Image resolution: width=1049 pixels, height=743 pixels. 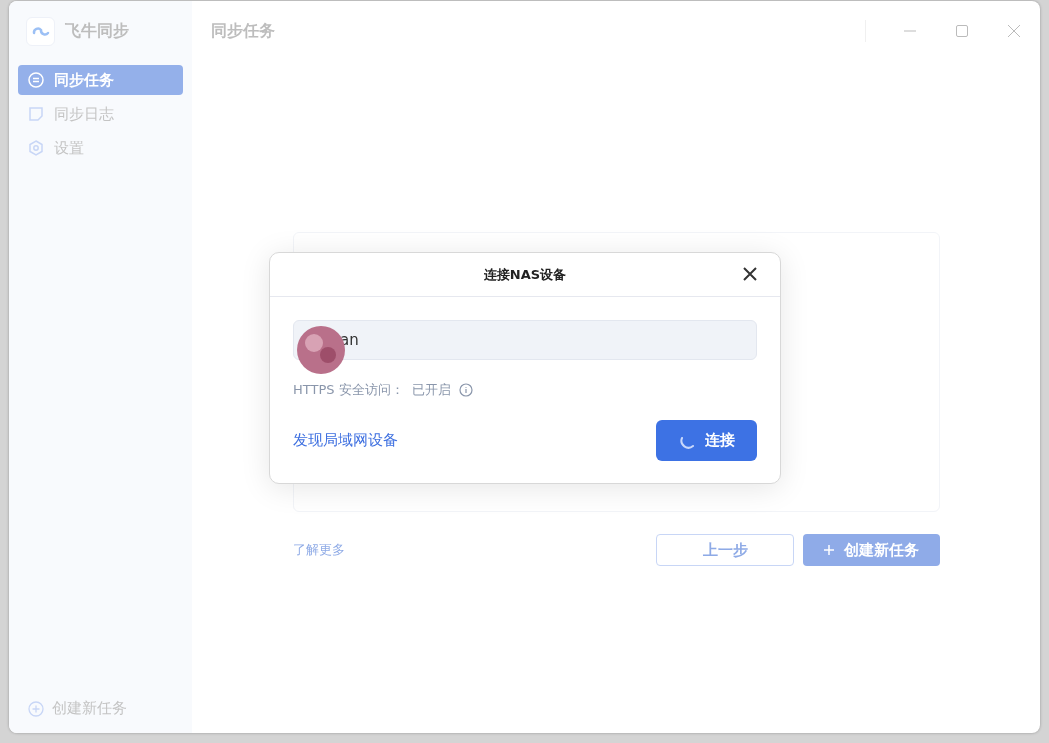 I want to click on learn-more-link: 了解更多, so click(x=319, y=550).